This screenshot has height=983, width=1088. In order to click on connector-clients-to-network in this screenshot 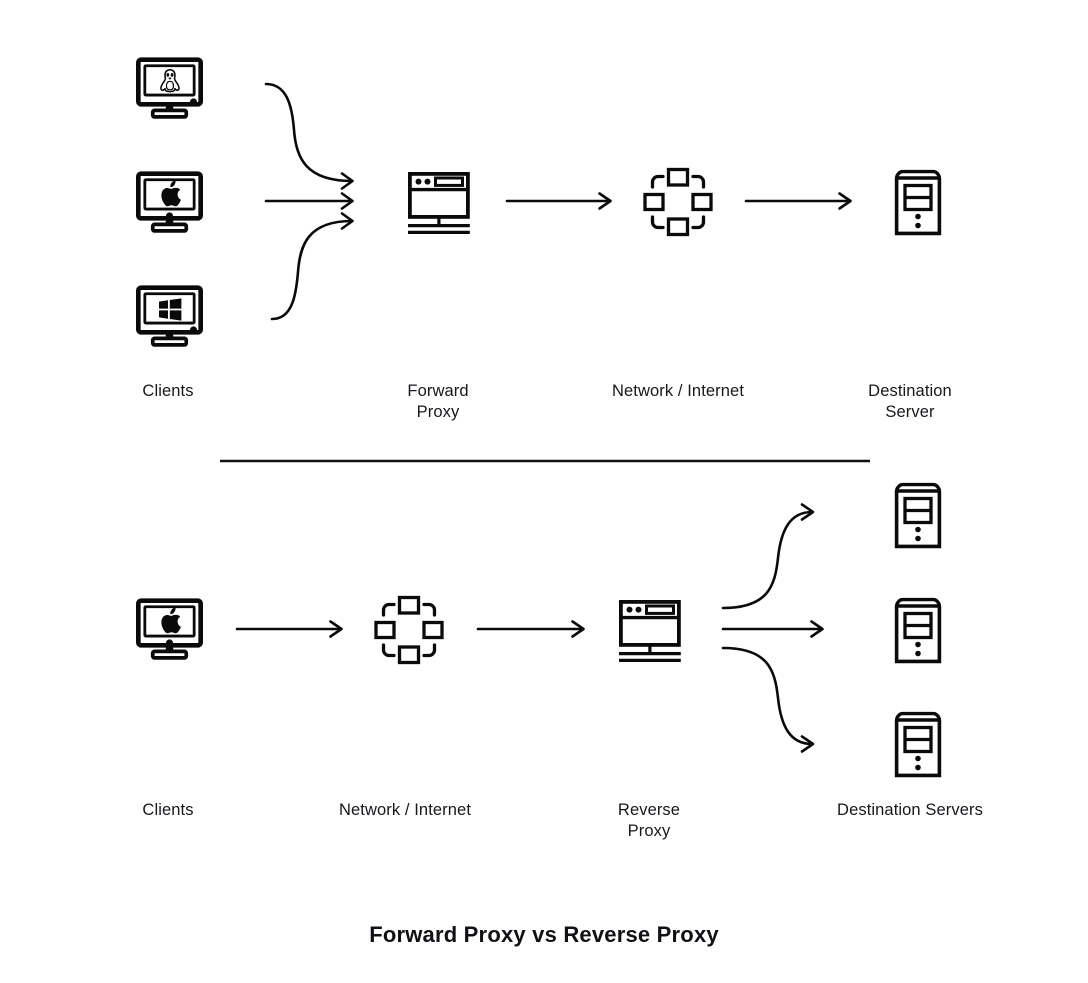, I will do `click(289, 629)`.